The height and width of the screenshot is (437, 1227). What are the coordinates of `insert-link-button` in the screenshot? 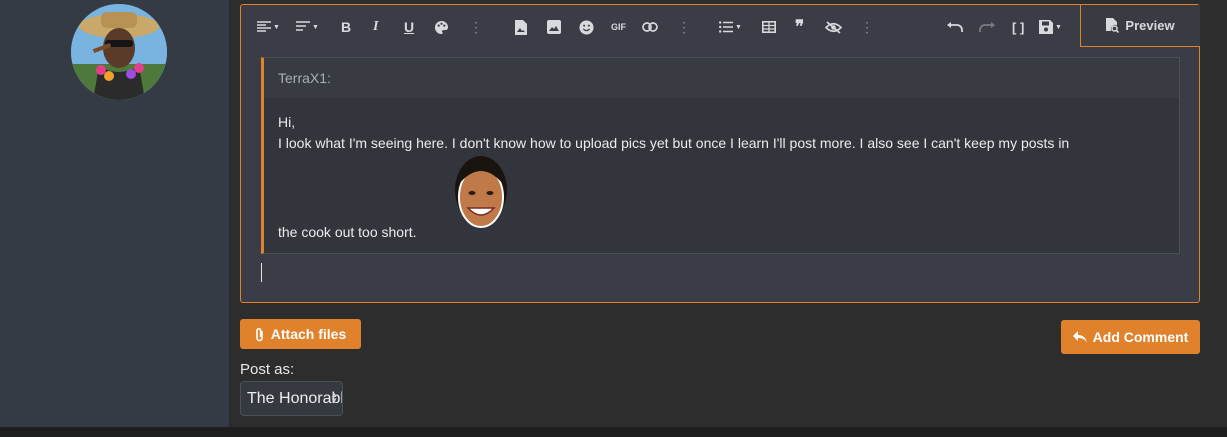 It's located at (650, 27).